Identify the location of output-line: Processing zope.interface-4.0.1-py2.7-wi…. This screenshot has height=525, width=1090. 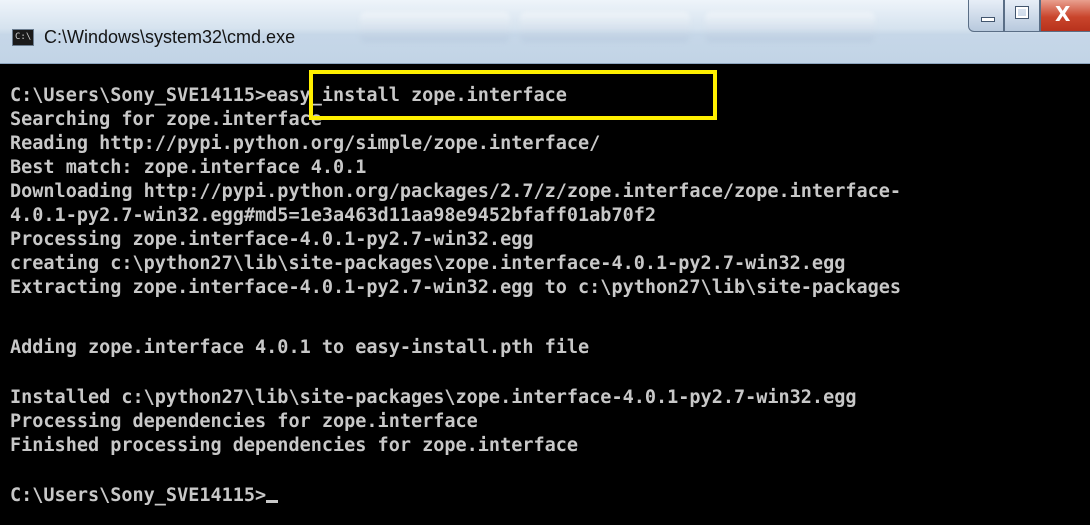
(272, 239).